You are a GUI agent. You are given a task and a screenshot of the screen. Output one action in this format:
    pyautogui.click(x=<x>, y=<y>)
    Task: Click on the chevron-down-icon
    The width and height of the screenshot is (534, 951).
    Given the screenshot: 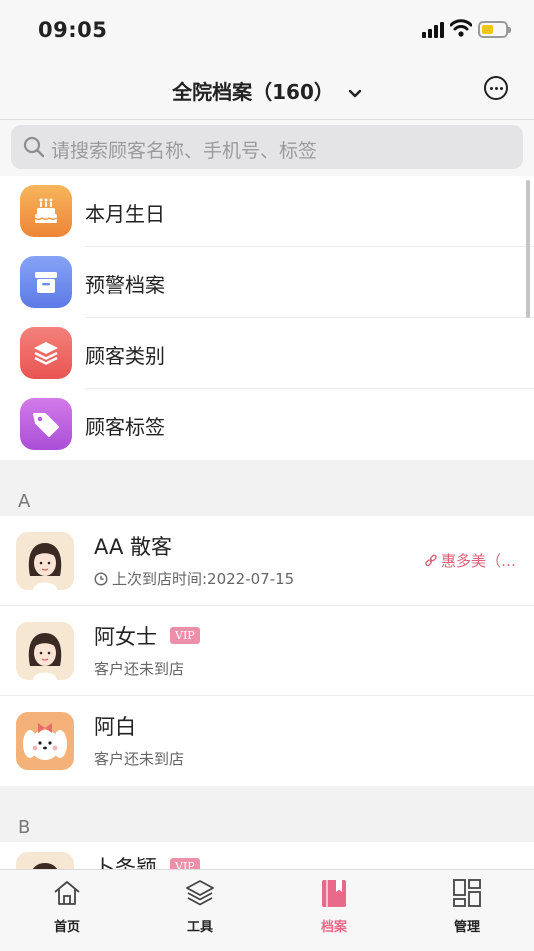 What is the action you would take?
    pyautogui.click(x=355, y=93)
    